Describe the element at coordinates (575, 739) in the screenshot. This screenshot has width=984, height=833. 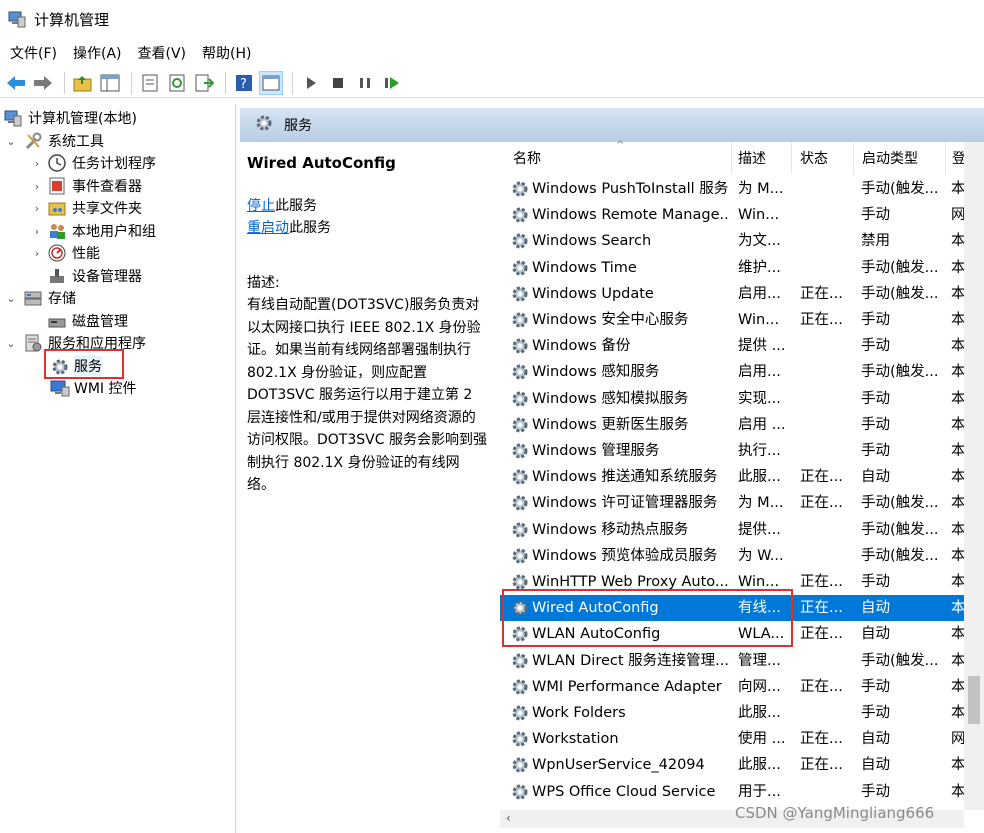
I see `service-name: Workstation` at that location.